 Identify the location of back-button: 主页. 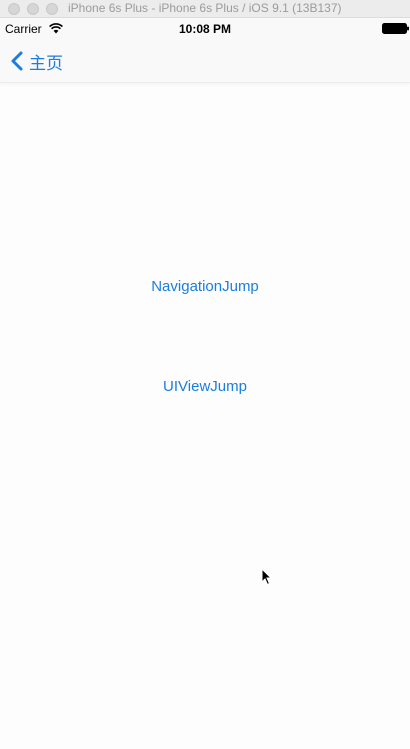
(36, 61).